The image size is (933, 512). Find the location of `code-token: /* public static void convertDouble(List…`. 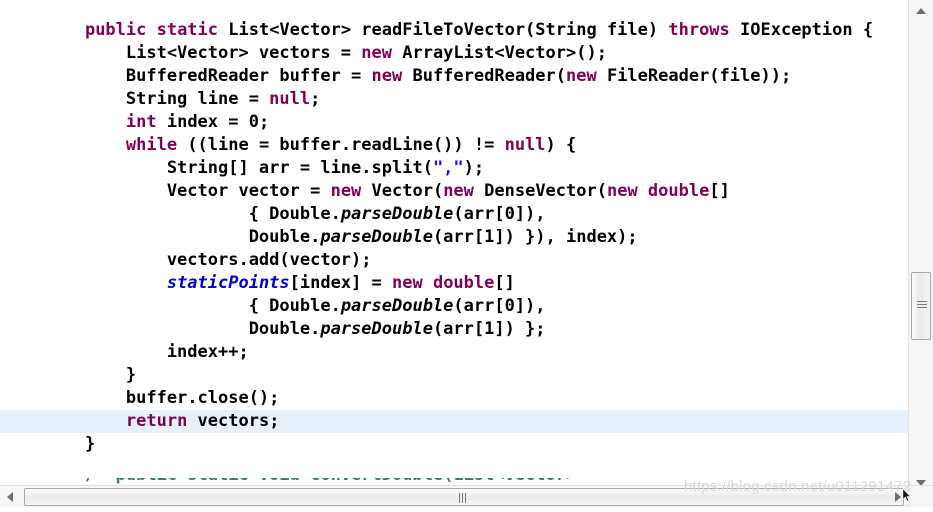

code-token: /* public static void convertDouble(List… is located at coordinates (315, 481).